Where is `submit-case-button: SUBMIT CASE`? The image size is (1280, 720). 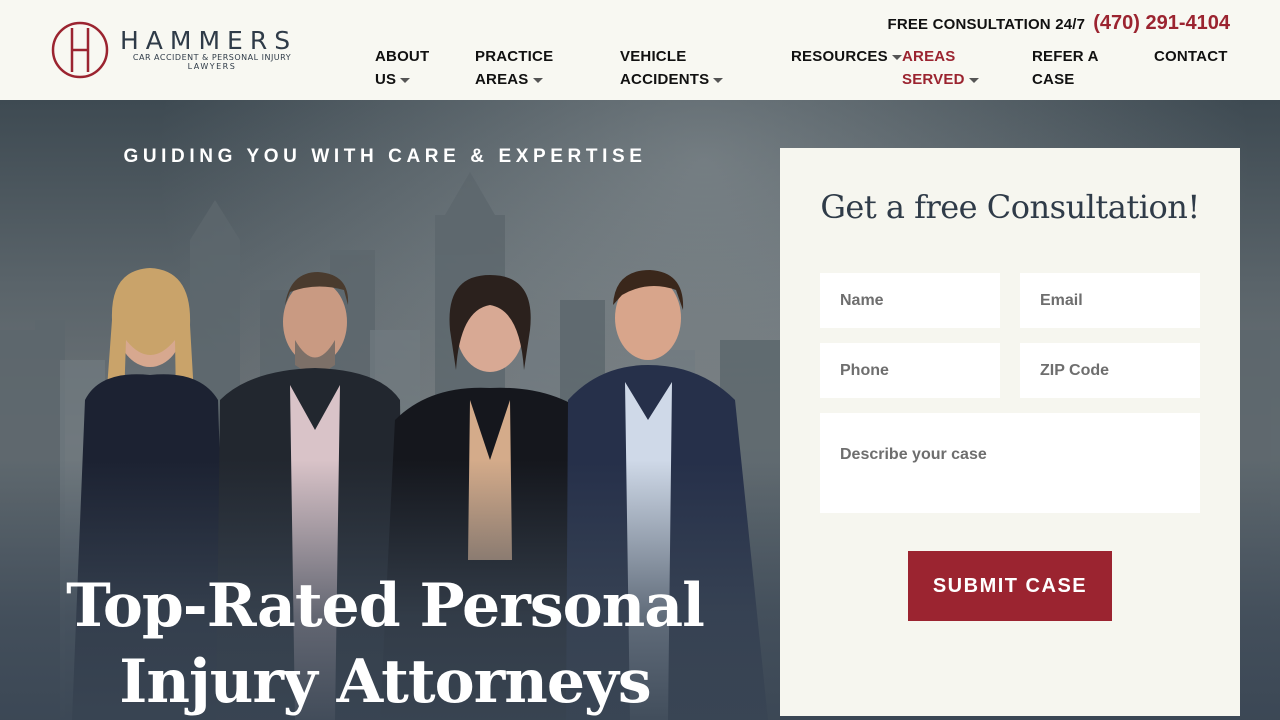
submit-case-button: SUBMIT CASE is located at coordinates (1010, 586).